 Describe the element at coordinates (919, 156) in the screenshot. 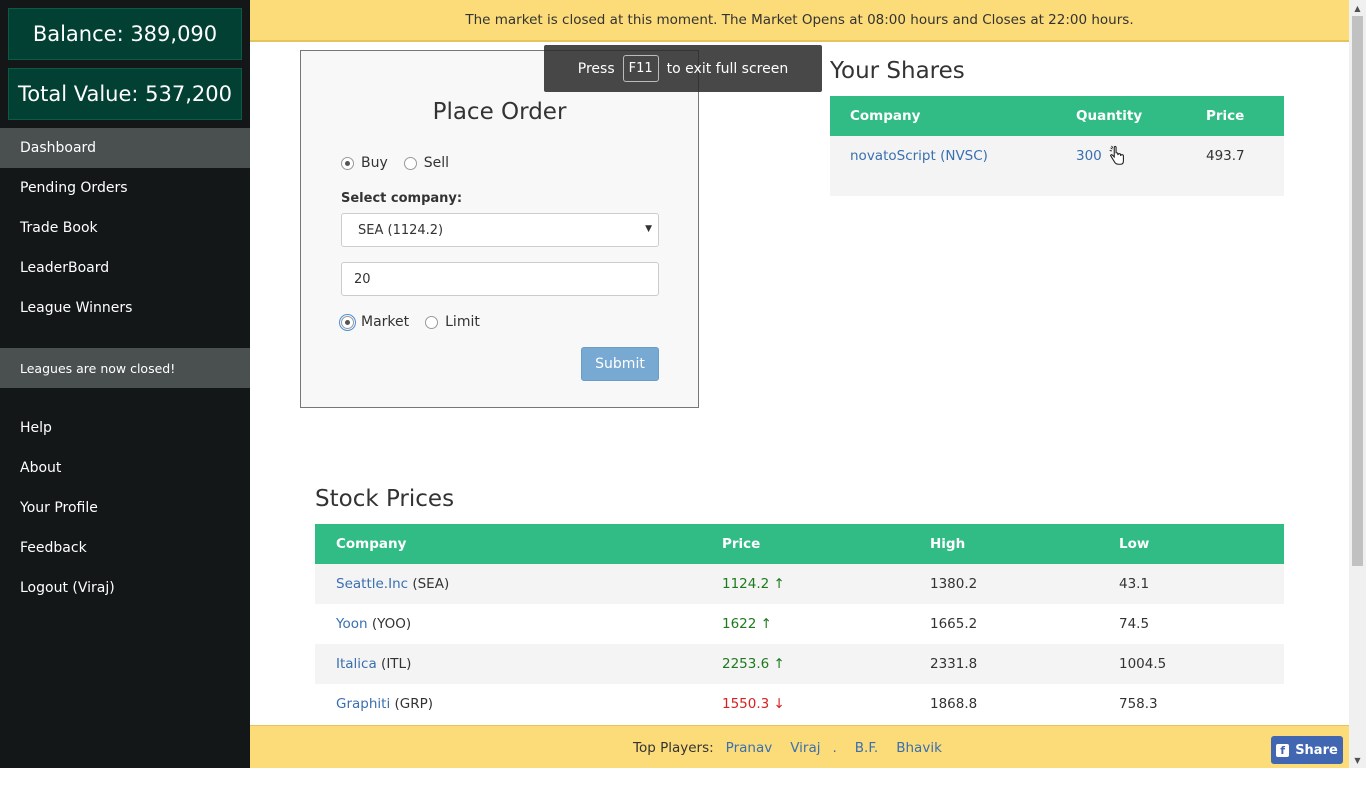

I see `share-company-link: novatoScript (NVSC)` at that location.